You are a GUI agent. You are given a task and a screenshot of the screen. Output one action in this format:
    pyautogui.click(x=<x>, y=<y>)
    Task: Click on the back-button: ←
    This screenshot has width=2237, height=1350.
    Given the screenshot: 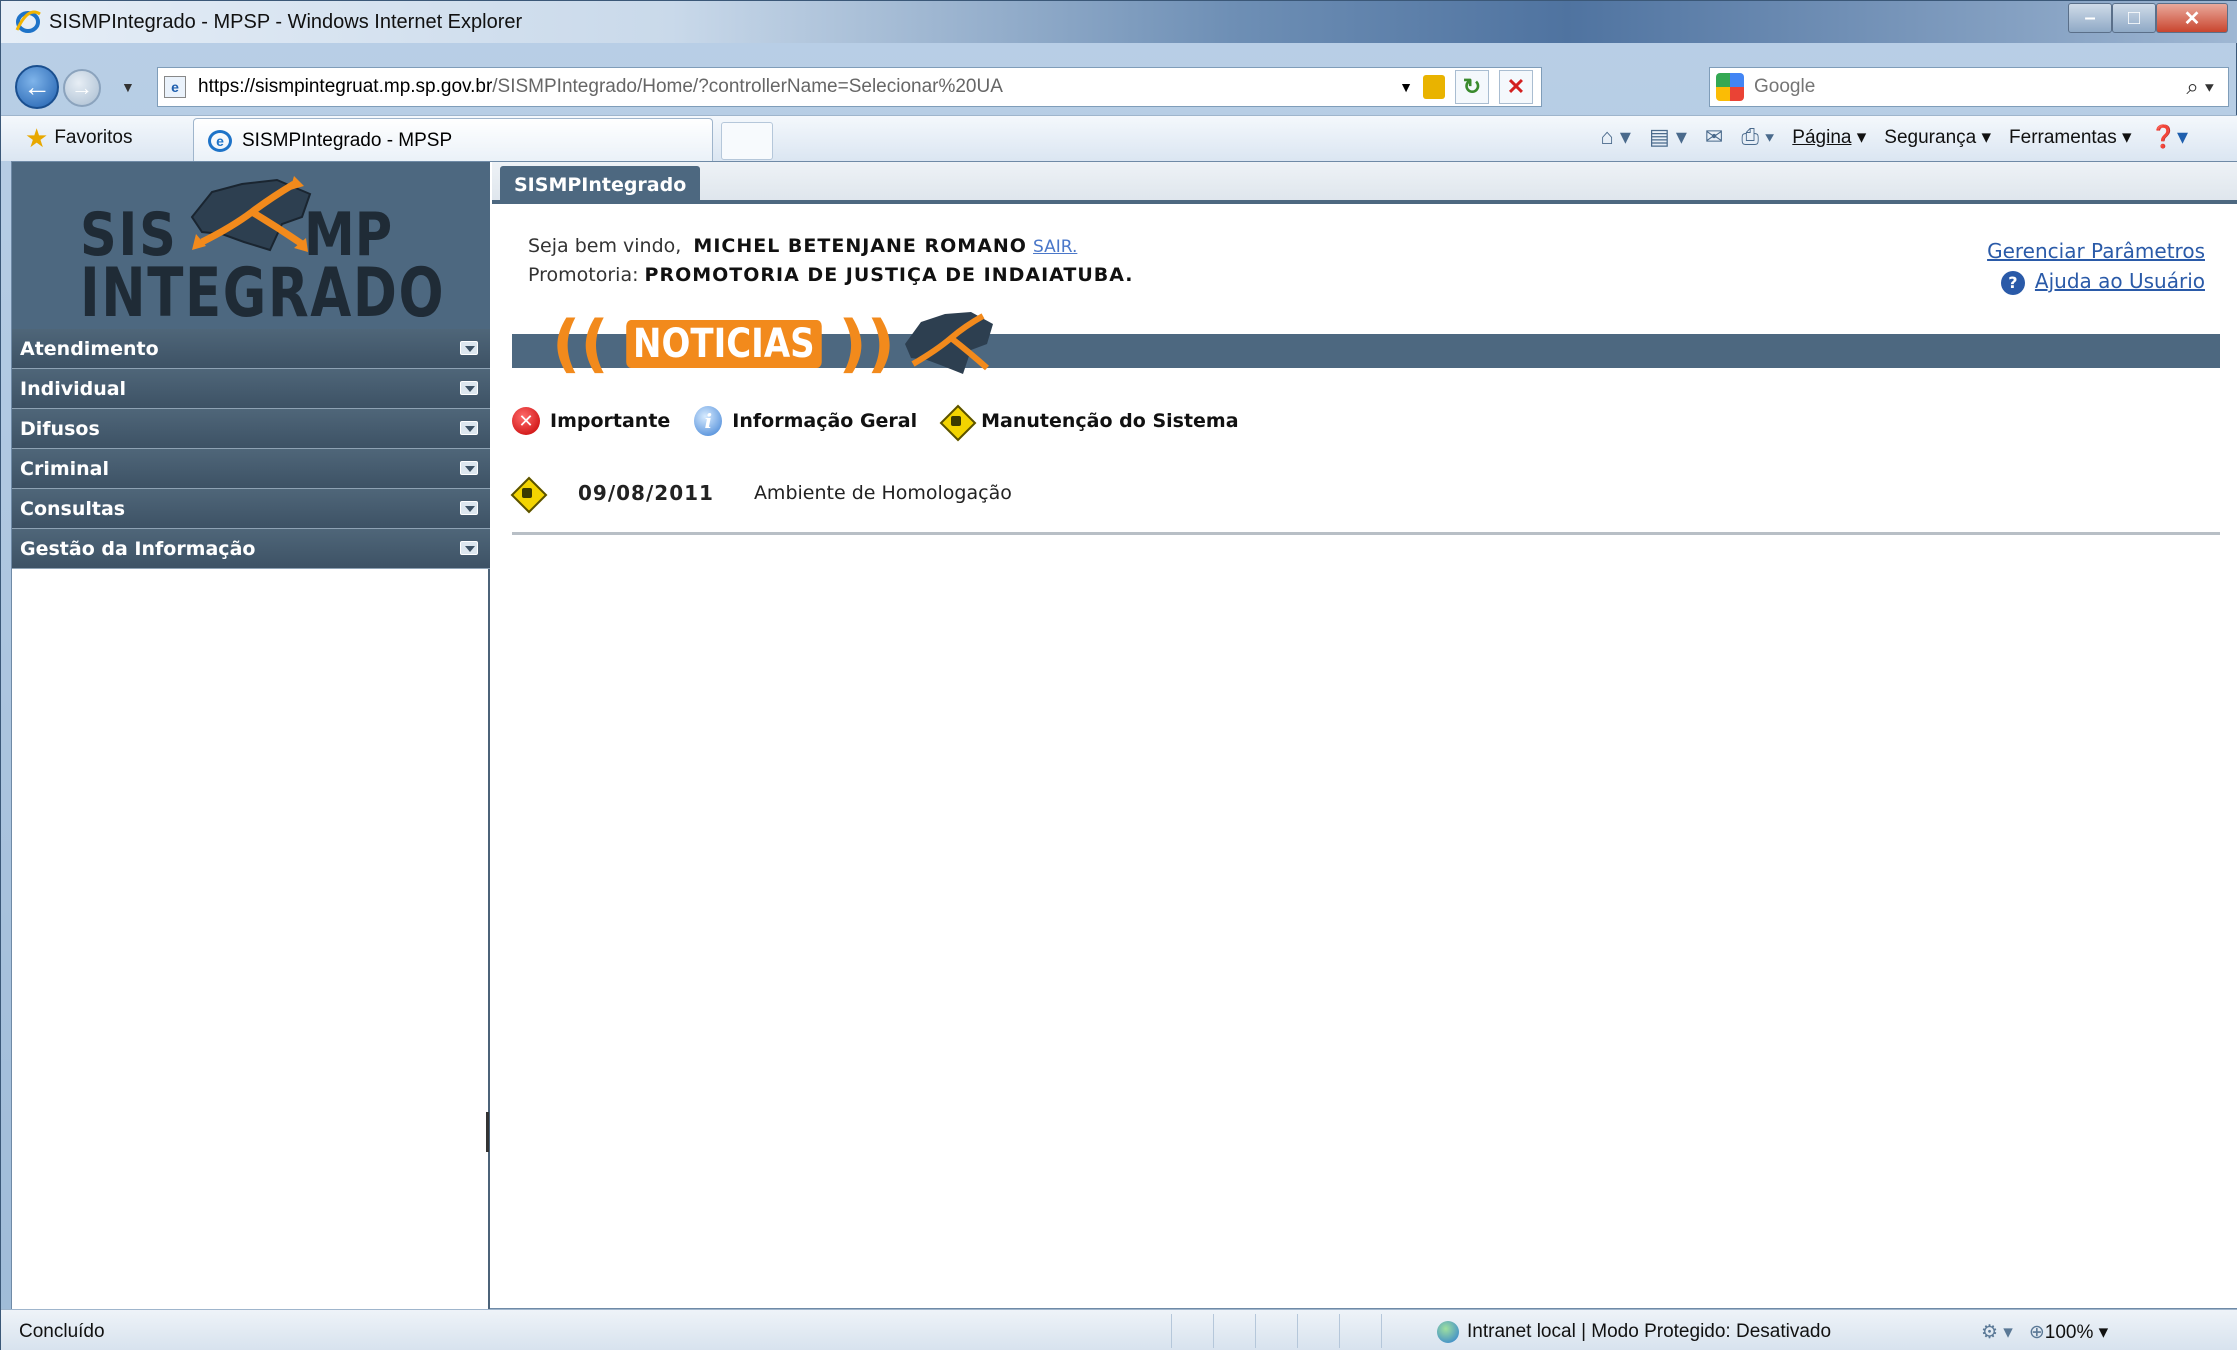 What is the action you would take?
    pyautogui.click(x=37, y=87)
    